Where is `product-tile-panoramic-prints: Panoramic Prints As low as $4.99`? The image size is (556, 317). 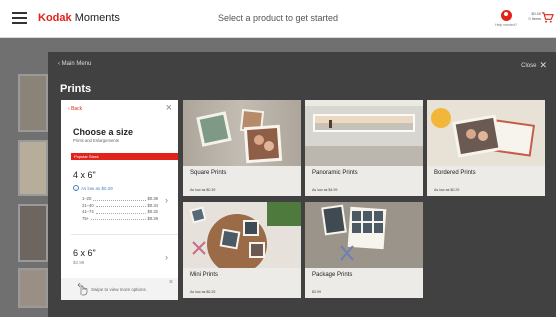 product-tile-panoramic-prints: Panoramic Prints As low as $4.99 is located at coordinates (364, 148).